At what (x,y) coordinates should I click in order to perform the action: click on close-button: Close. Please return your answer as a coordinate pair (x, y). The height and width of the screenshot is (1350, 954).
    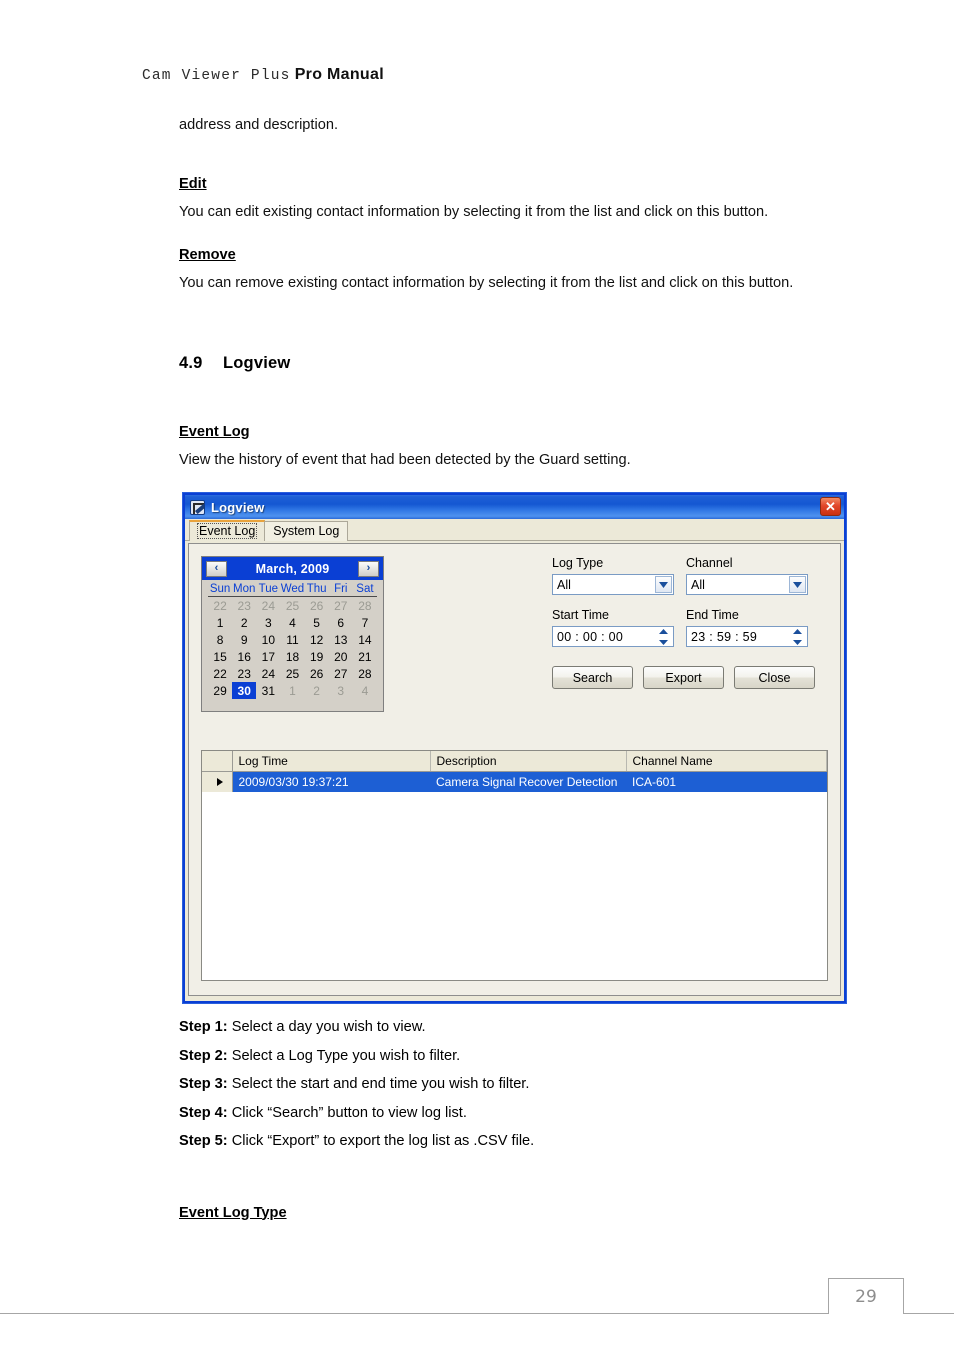
    Looking at the image, I should click on (774, 677).